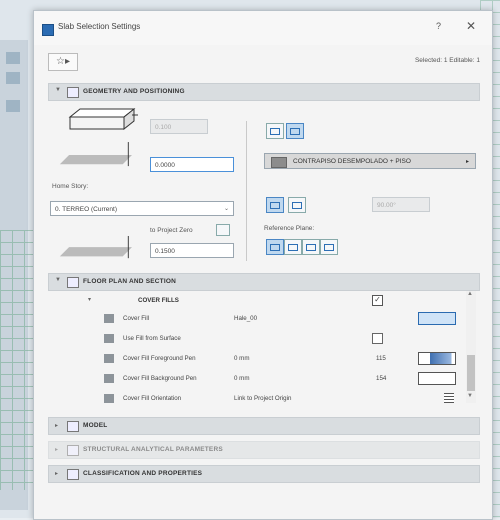  Describe the element at coordinates (471, 347) in the screenshot. I see `scrollbar: ▲ ▼` at that location.